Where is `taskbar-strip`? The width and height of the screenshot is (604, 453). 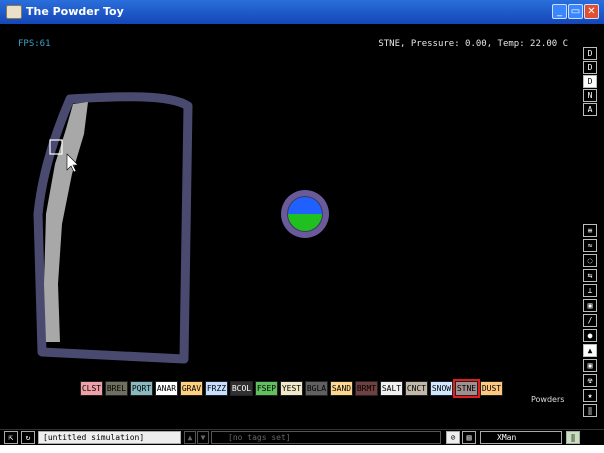 taskbar-strip is located at coordinates (302, 449).